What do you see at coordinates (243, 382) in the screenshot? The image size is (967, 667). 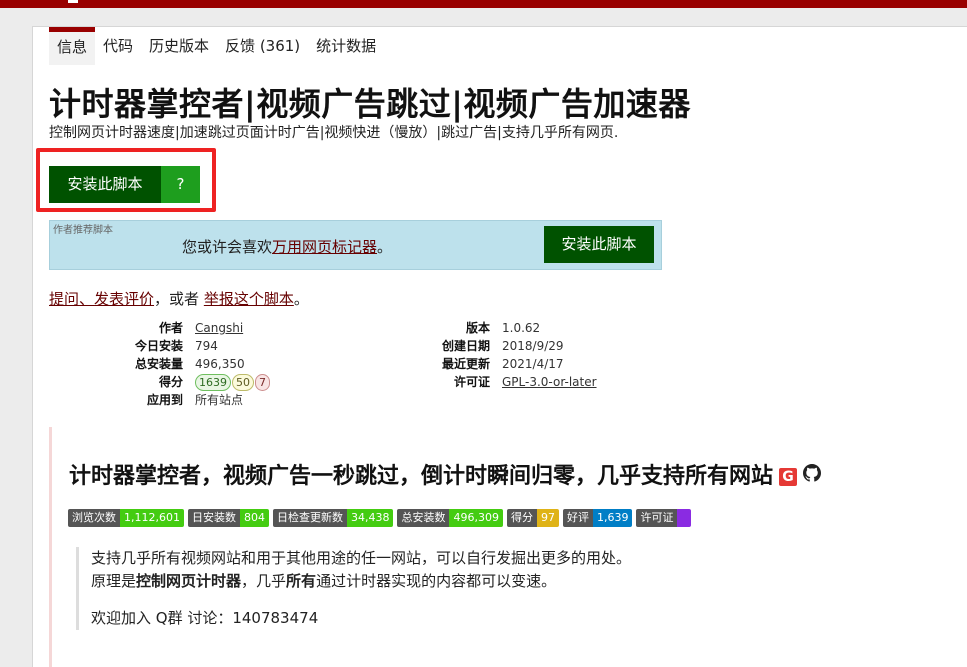 I see `ok-rating-count: 50` at bounding box center [243, 382].